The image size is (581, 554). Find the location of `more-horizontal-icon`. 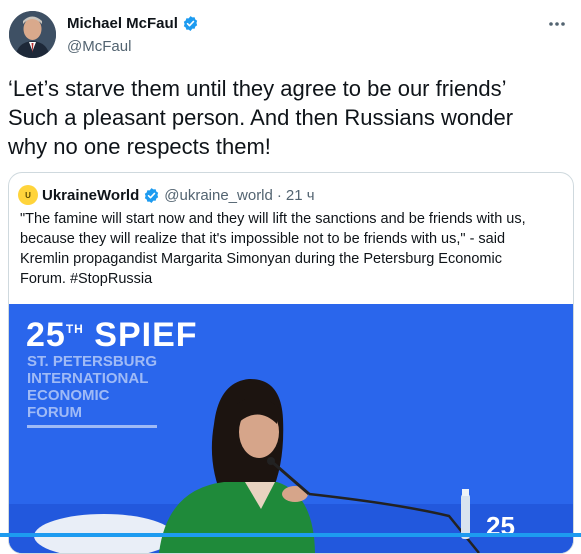

more-horizontal-icon is located at coordinates (557, 24).